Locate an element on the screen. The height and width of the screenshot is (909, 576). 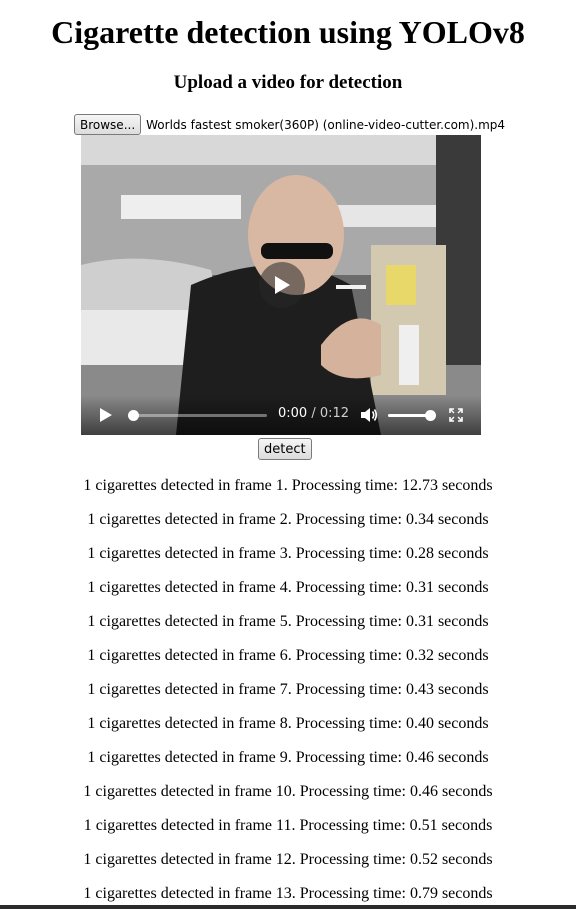
seek-bar-thumb is located at coordinates (133, 415).